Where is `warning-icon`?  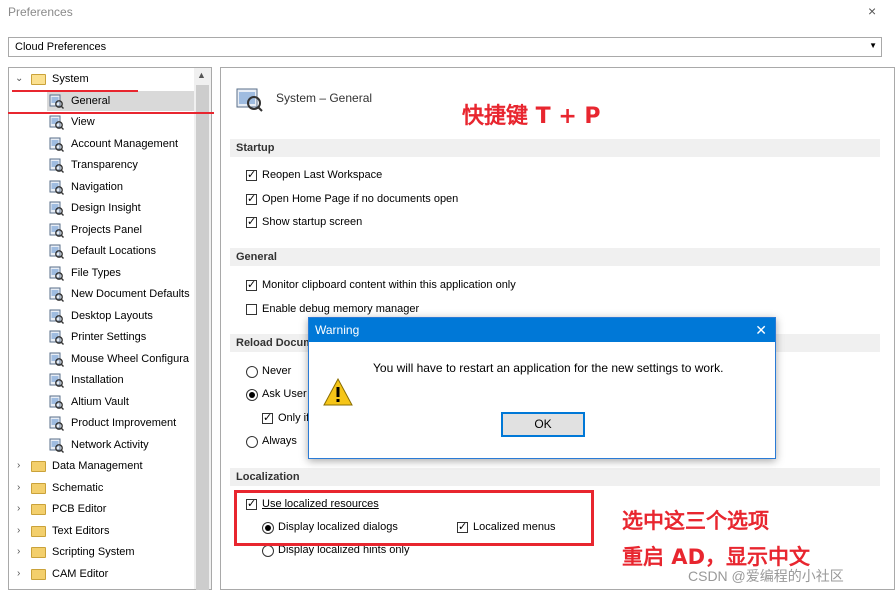 warning-icon is located at coordinates (338, 392).